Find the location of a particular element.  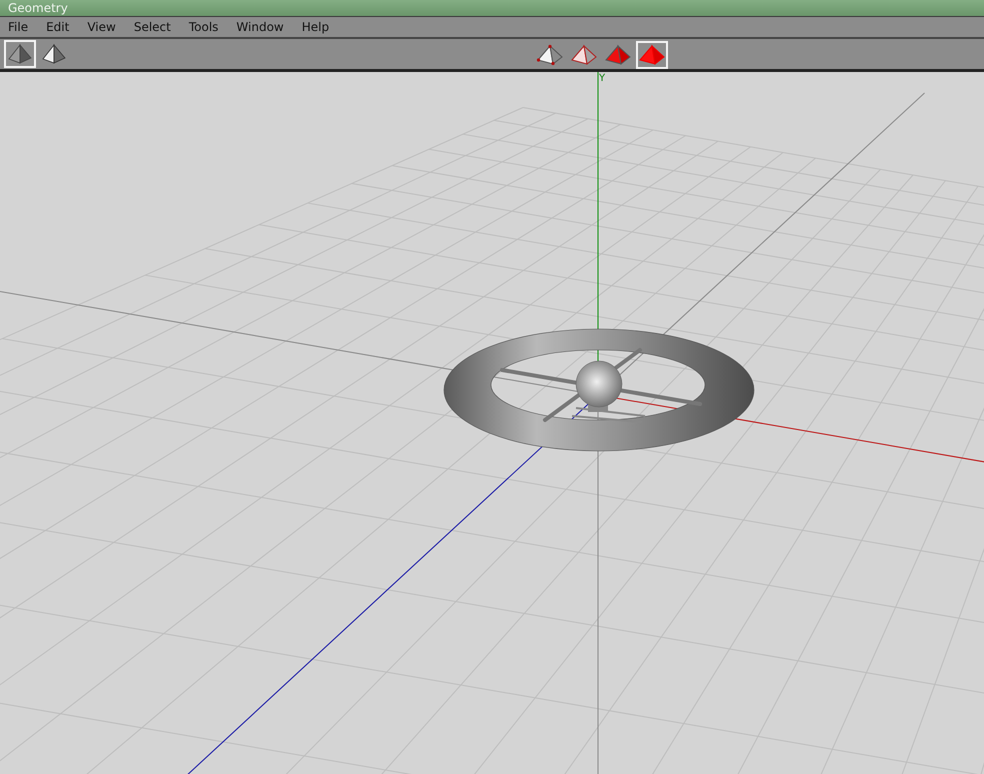

object-select-button is located at coordinates (652, 55).